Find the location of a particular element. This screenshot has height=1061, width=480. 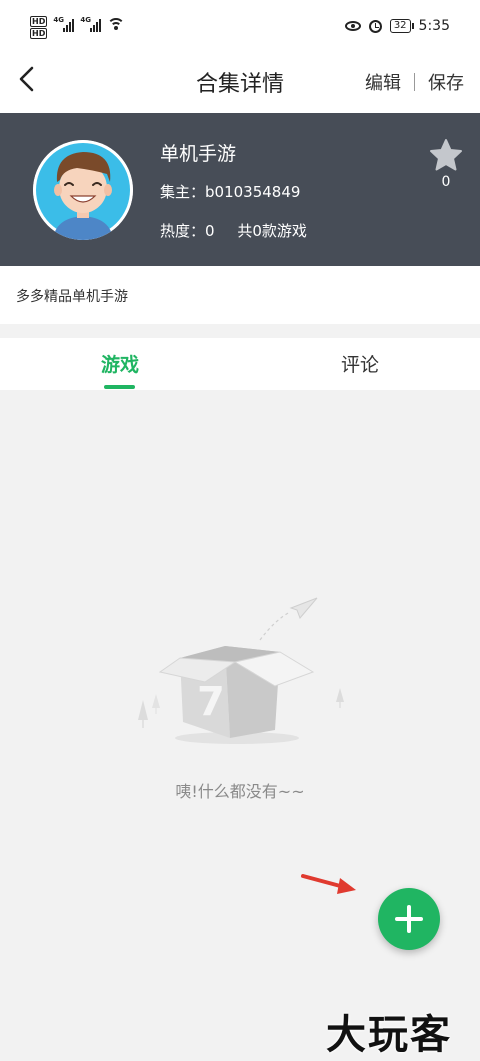

tab-games: 游戏 is located at coordinates (120, 363).